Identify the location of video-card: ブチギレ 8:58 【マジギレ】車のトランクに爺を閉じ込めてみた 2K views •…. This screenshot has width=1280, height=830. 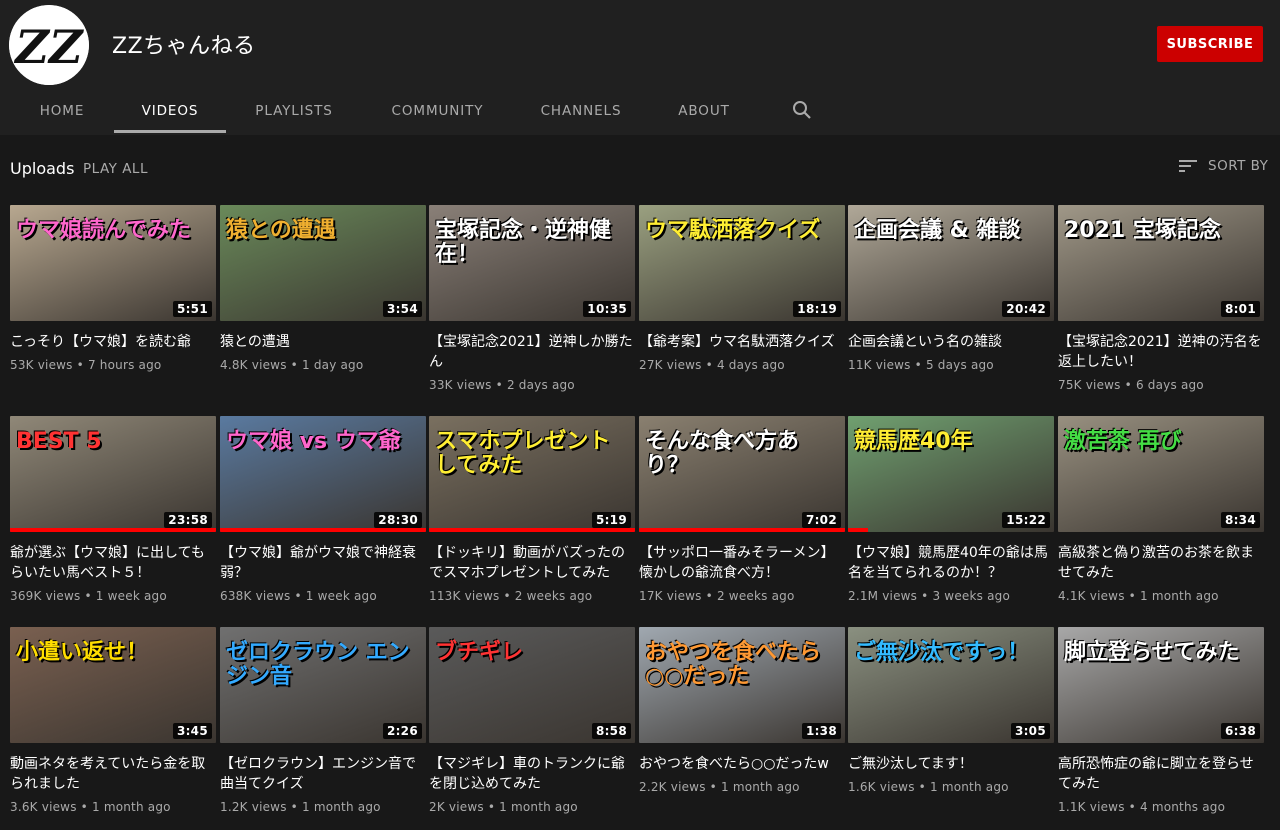
(532, 720).